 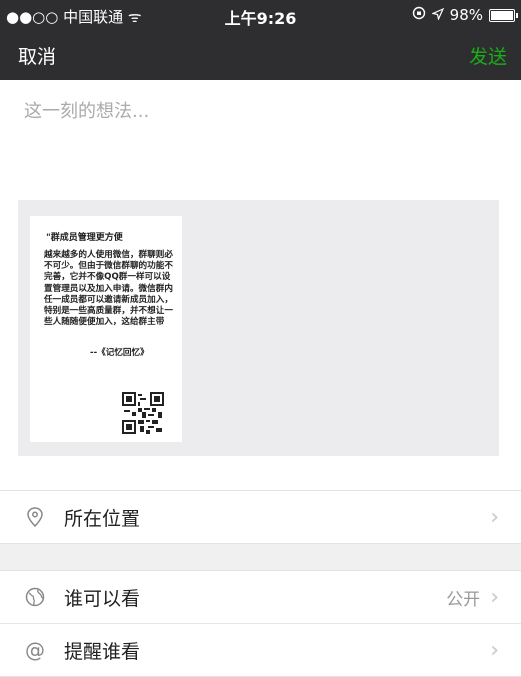 I want to click on send-button: 发送, so click(x=488, y=55).